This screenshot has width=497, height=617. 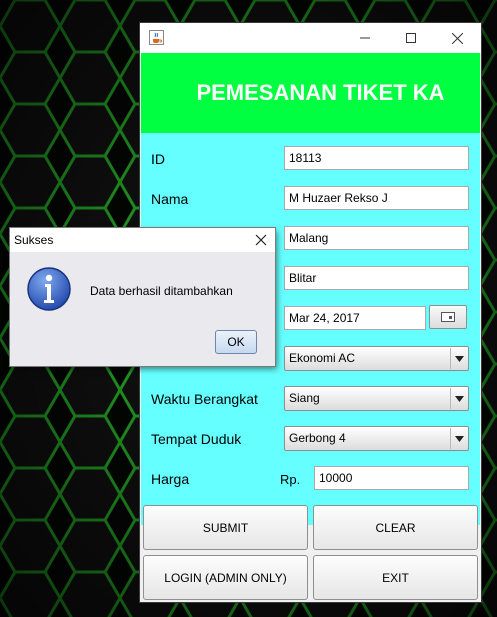 What do you see at coordinates (142, 309) in the screenshot?
I see `dialog-body: Data berhasil ditambahkan OK` at bounding box center [142, 309].